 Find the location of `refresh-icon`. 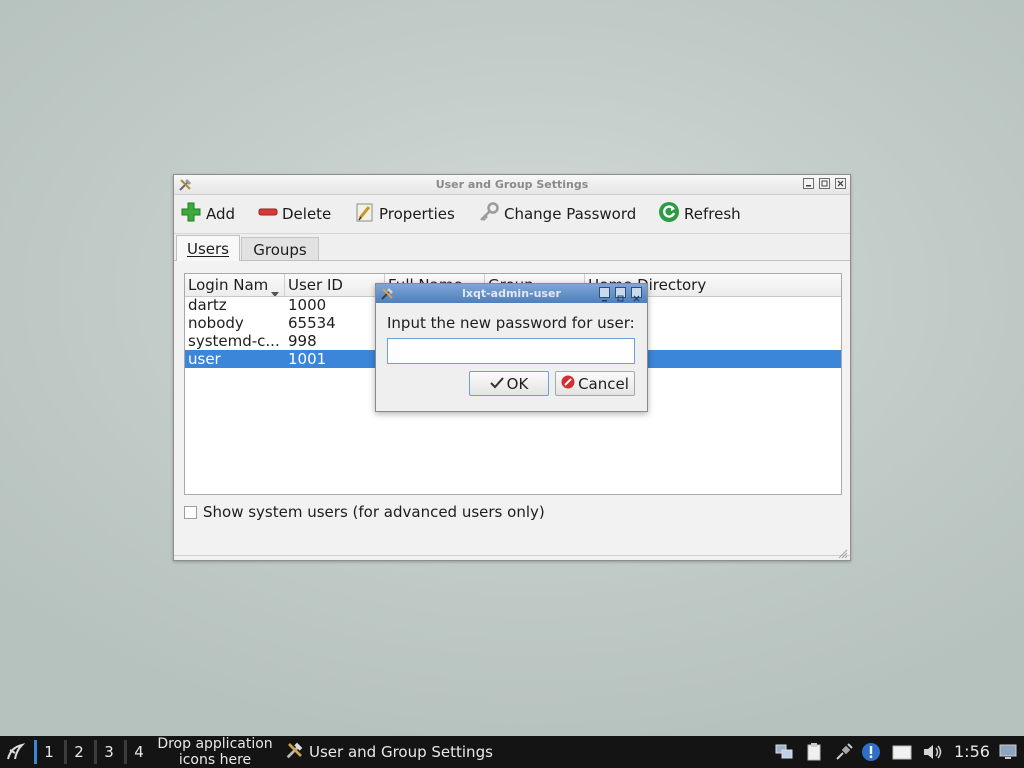

refresh-icon is located at coordinates (669, 214).